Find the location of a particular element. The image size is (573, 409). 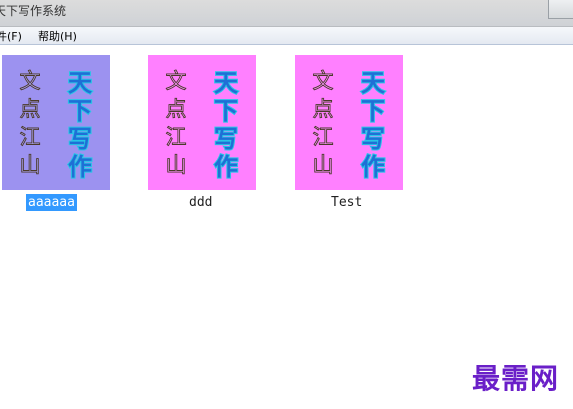

item-name-label: aaaaaa is located at coordinates (51, 202).